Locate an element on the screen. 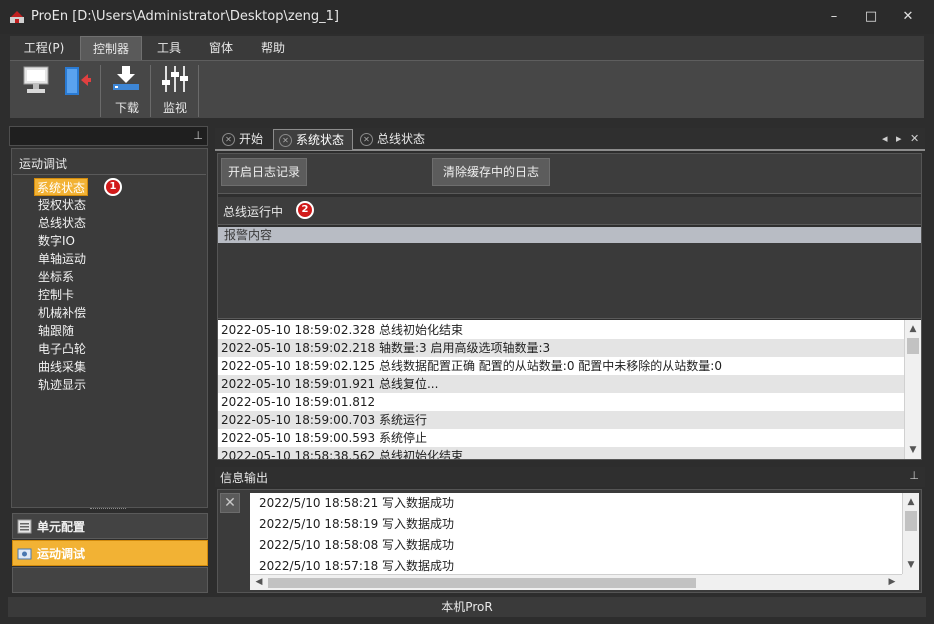 This screenshot has height=624, width=934. info-horizontal-scrollbar: ◀ ▶ is located at coordinates (576, 582).